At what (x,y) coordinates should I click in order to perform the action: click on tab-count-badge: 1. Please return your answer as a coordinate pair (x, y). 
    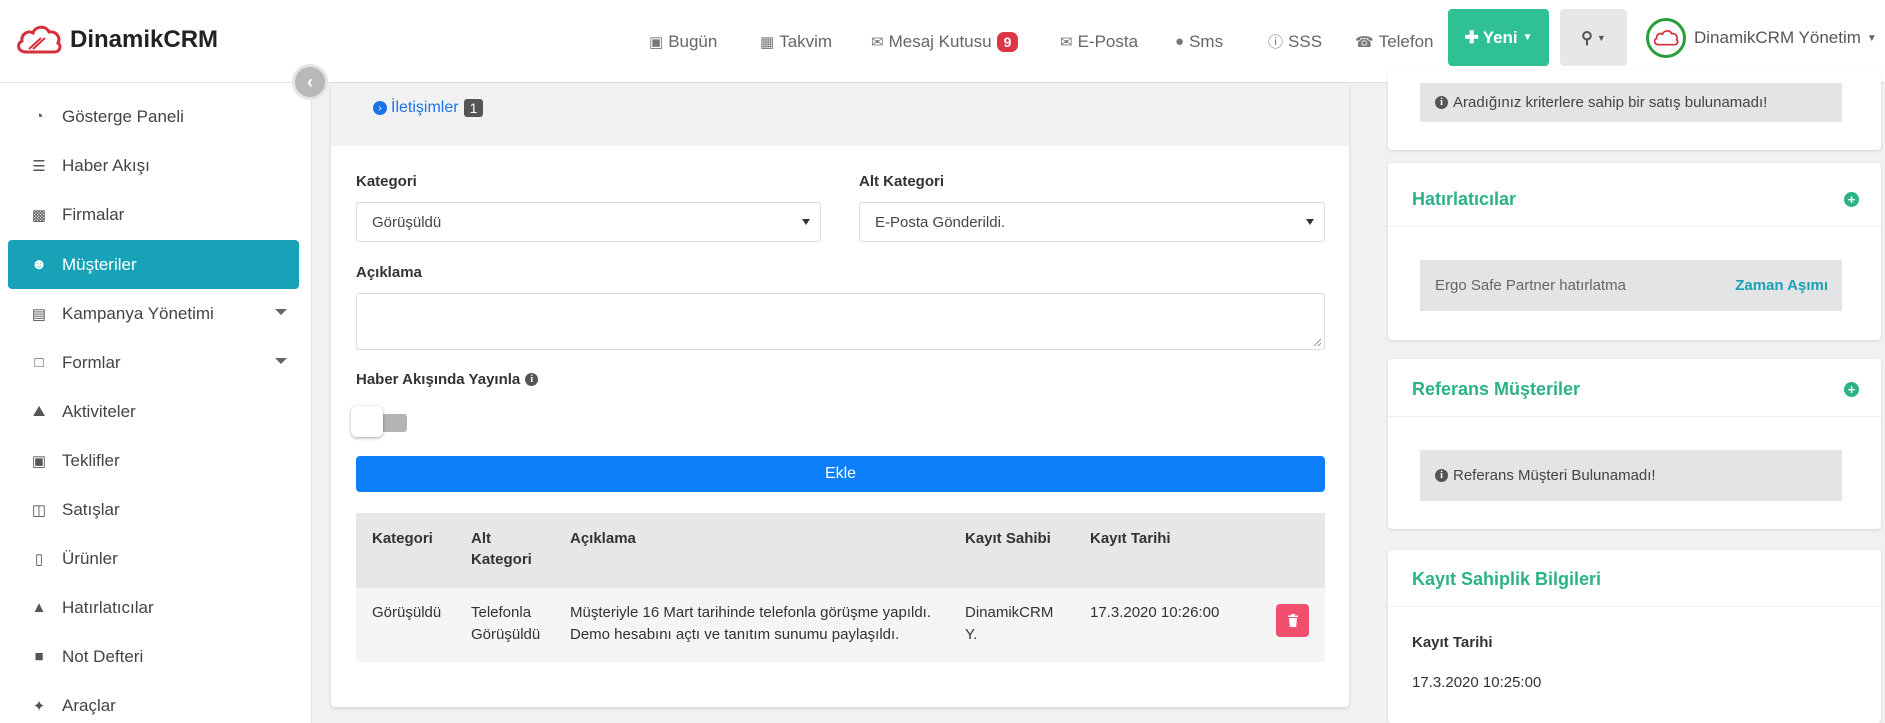
    Looking at the image, I should click on (473, 108).